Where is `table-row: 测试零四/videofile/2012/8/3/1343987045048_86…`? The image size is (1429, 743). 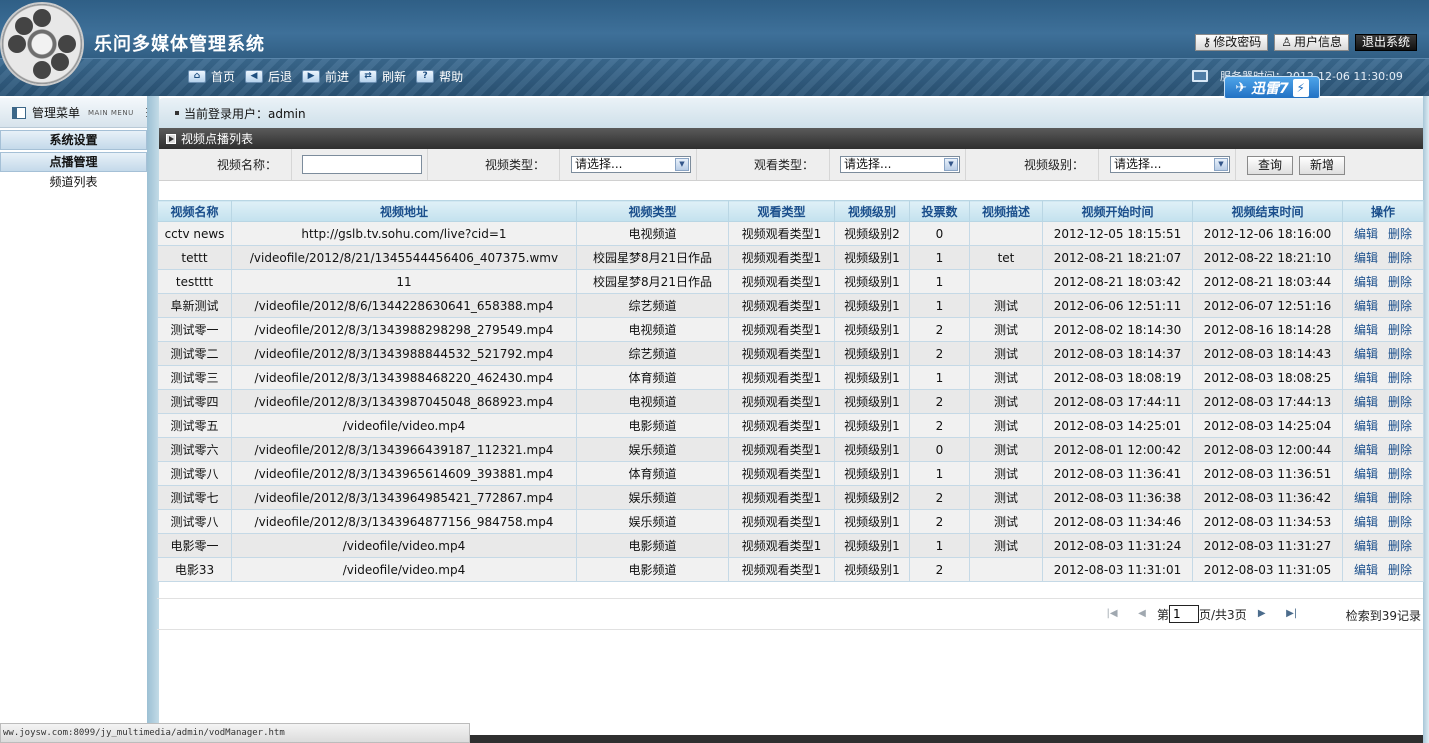
table-row: 测试零四/videofile/2012/8/3/1343987045048_86… is located at coordinates (790, 401).